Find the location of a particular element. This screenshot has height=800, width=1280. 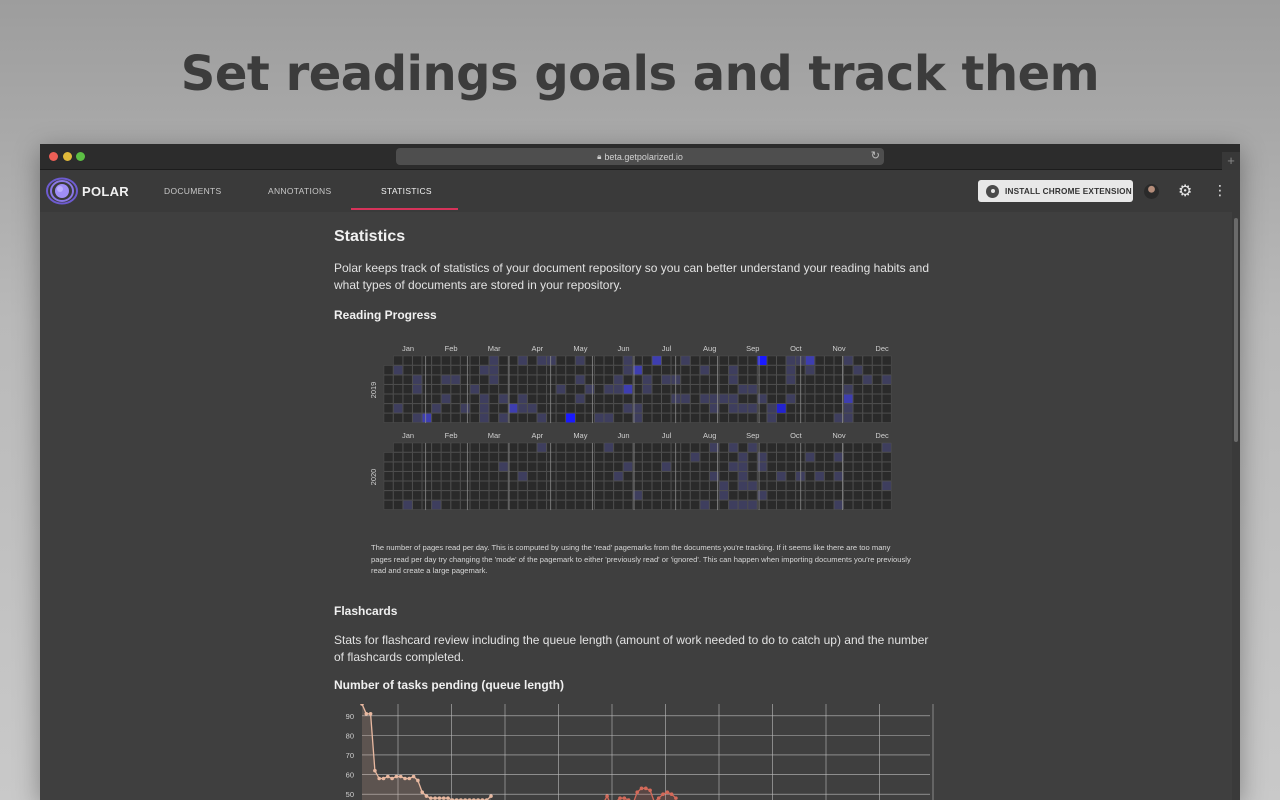

year-label: 2019 is located at coordinates (374, 390).